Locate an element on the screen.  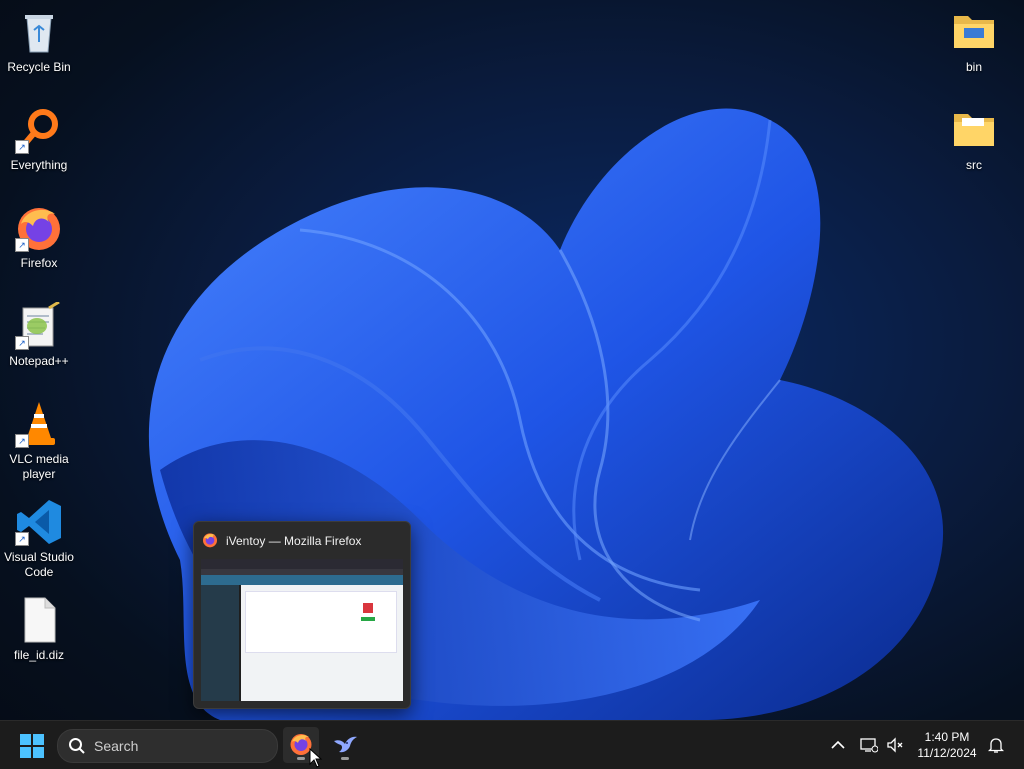
taskbar: Search 1:40 PM 11/12/2024 is located at coordinates (512, 744).